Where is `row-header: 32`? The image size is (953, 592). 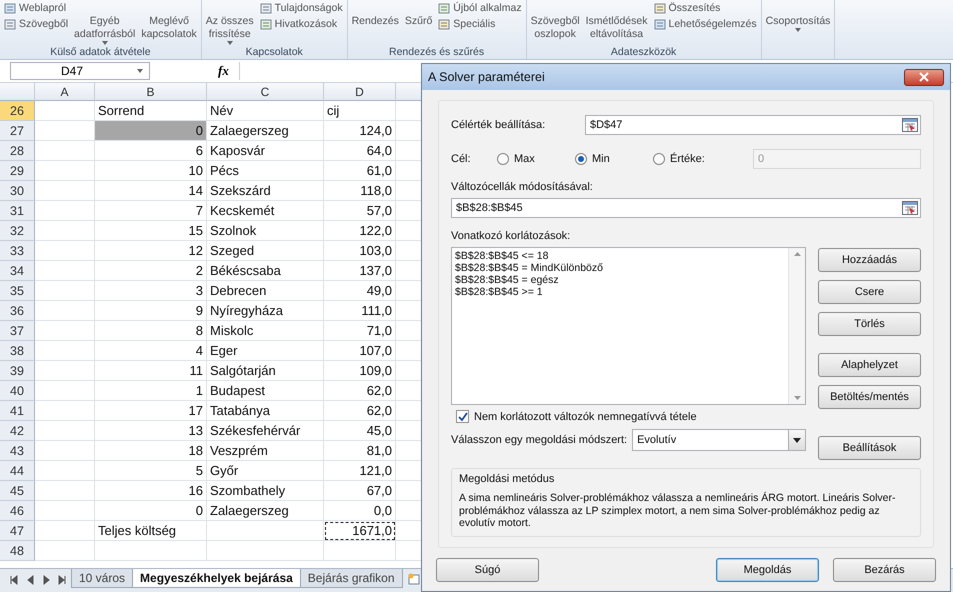
row-header: 32 is located at coordinates (17, 231).